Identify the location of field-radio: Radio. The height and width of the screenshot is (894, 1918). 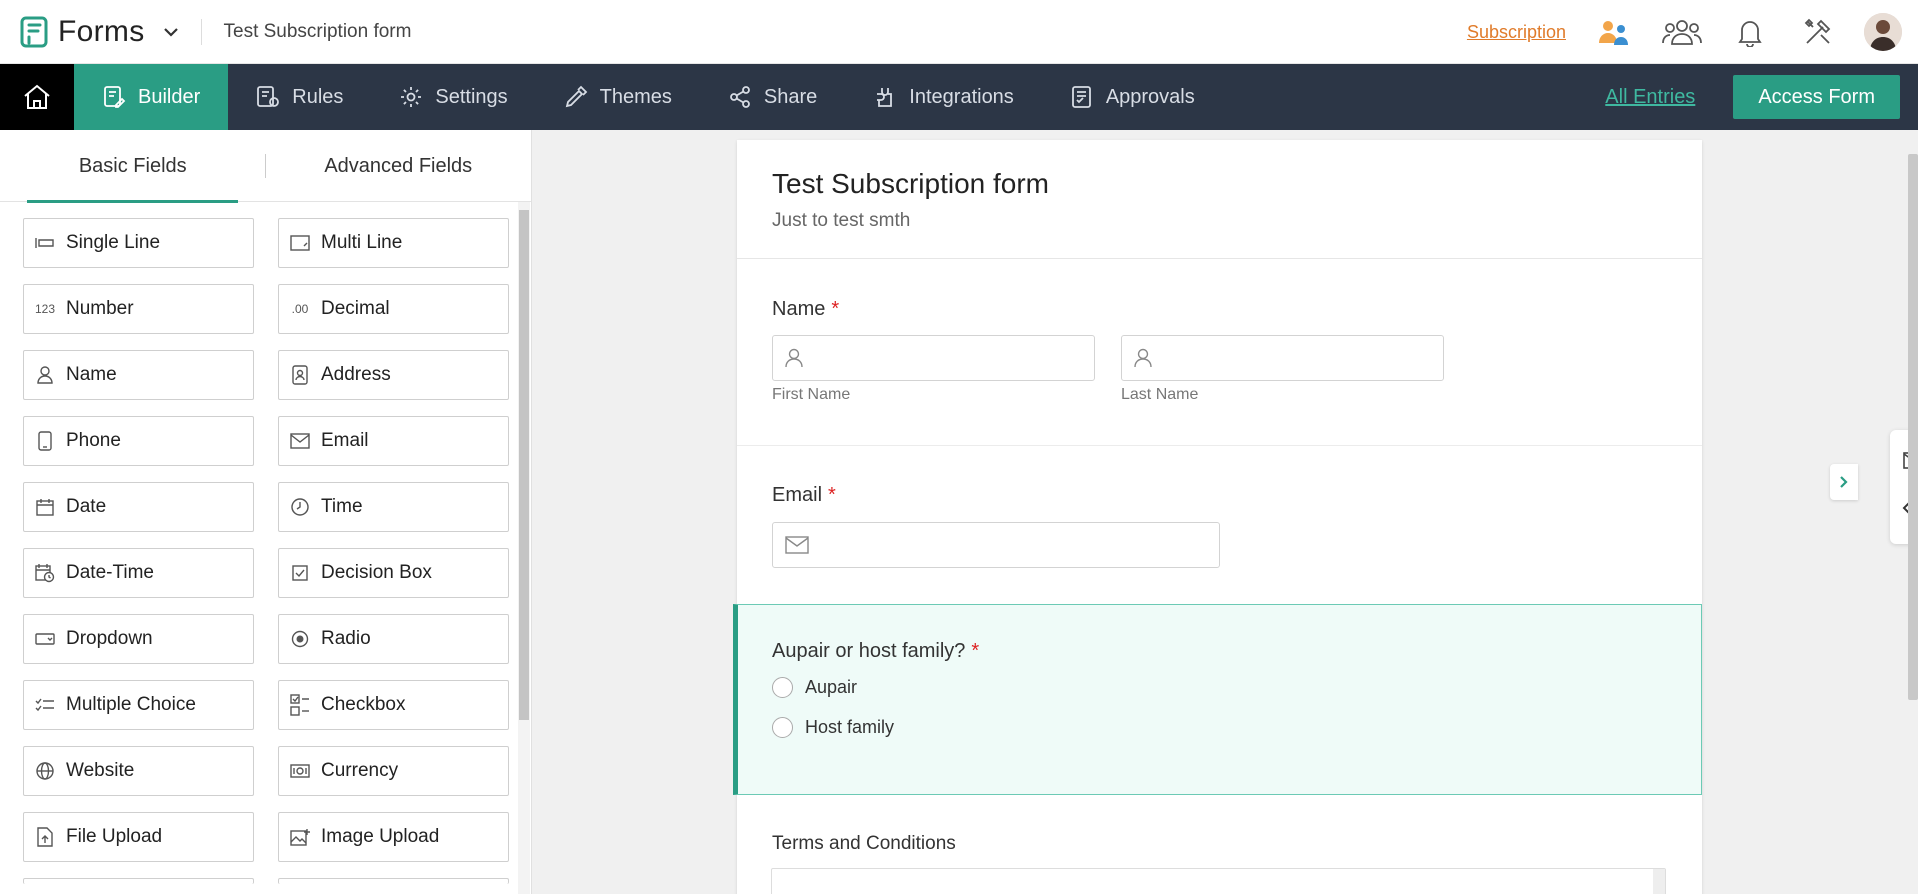
(393, 639).